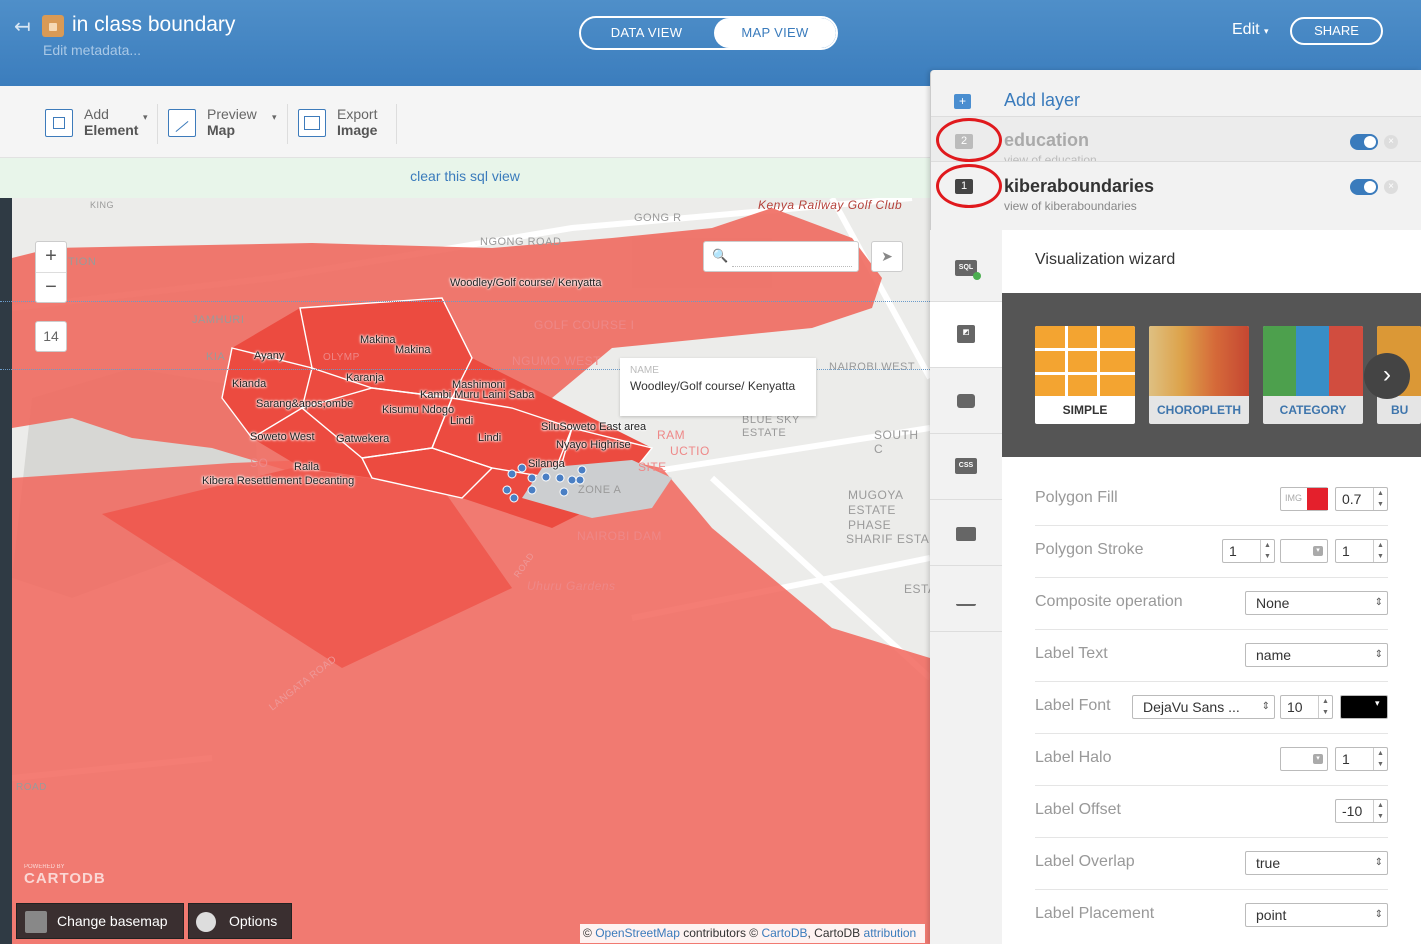 The height and width of the screenshot is (944, 1421). I want to click on layer-item-education: 2 education view of education ×, so click(1176, 138).